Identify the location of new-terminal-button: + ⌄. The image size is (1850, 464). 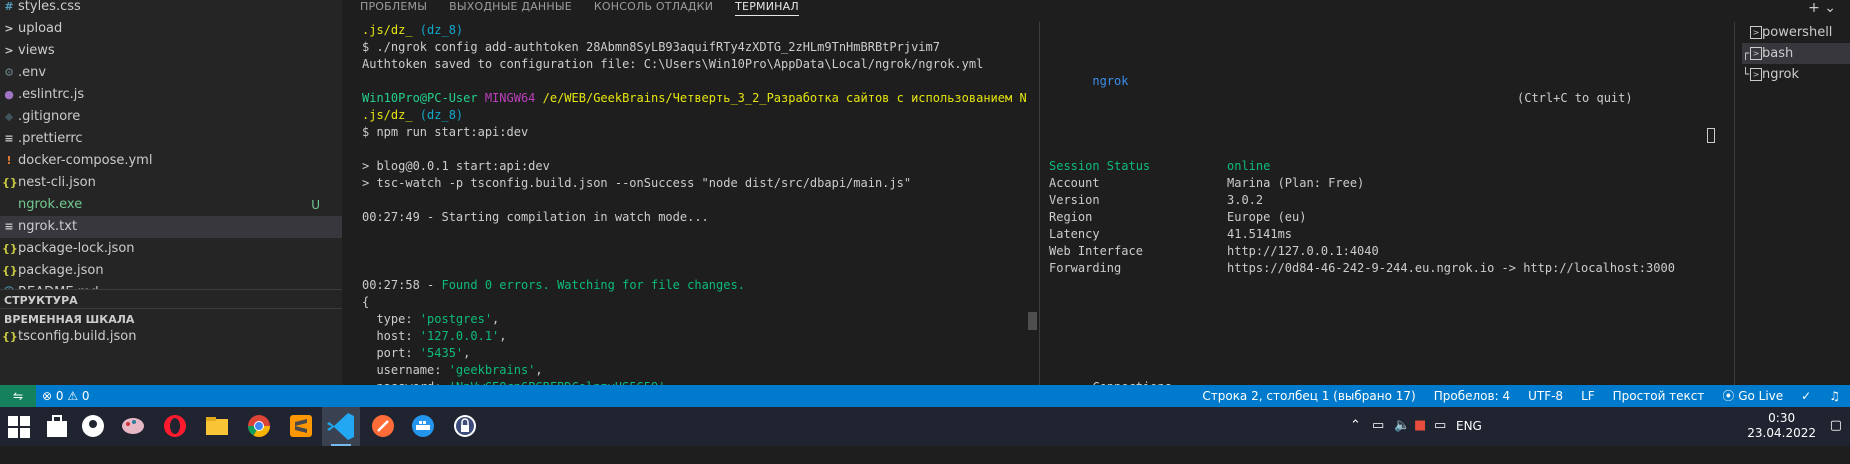
(1822, 8).